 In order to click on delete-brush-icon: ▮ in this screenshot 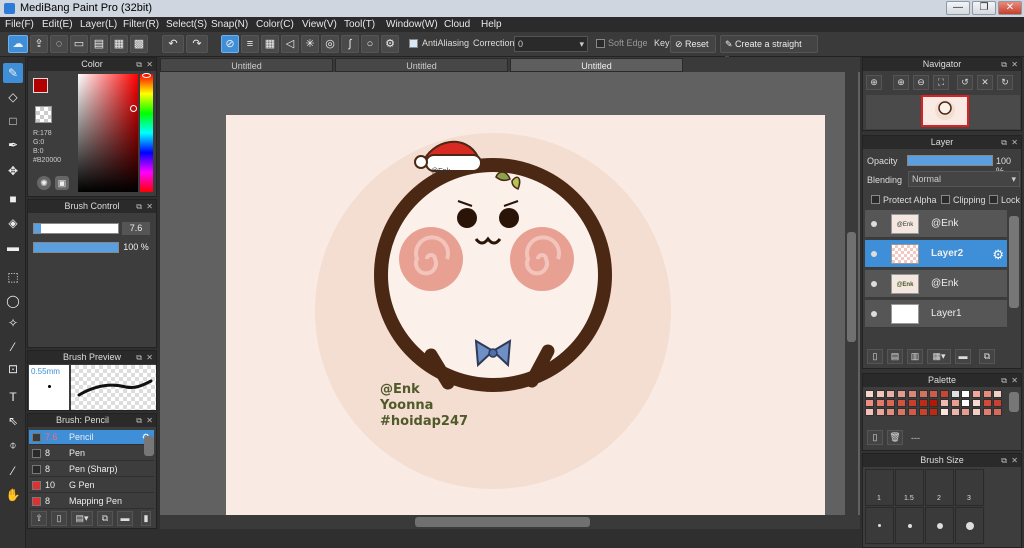, I will do `click(146, 518)`.